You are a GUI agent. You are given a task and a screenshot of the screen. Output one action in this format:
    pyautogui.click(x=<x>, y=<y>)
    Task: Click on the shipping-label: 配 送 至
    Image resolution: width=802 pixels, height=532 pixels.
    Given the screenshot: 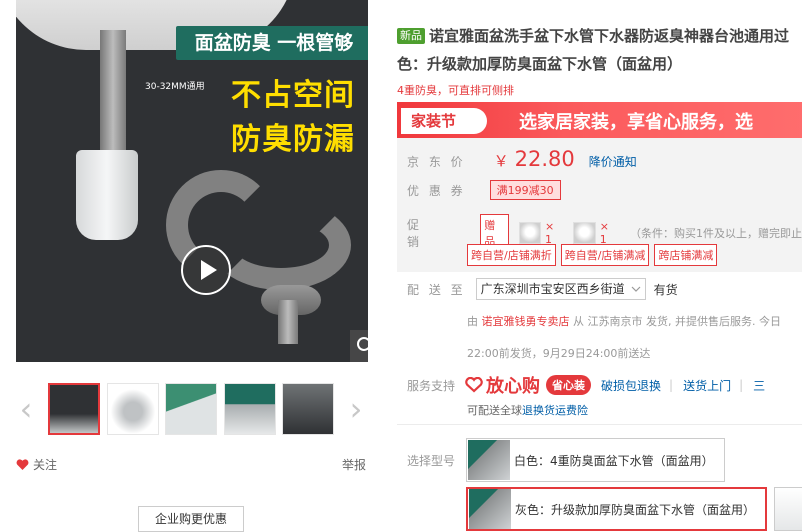 What is the action you would take?
    pyautogui.click(x=436, y=289)
    